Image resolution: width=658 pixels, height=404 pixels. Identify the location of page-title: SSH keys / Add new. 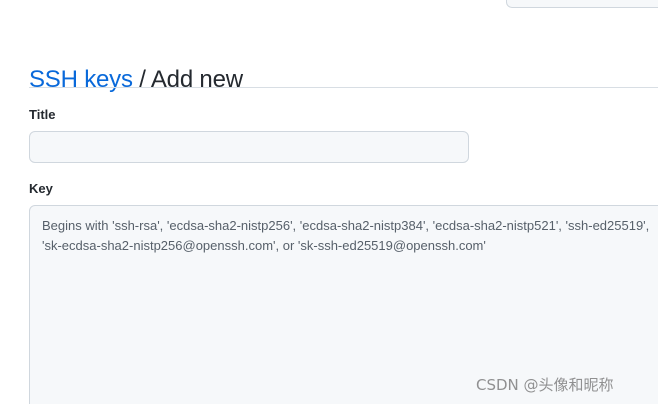
(136, 80).